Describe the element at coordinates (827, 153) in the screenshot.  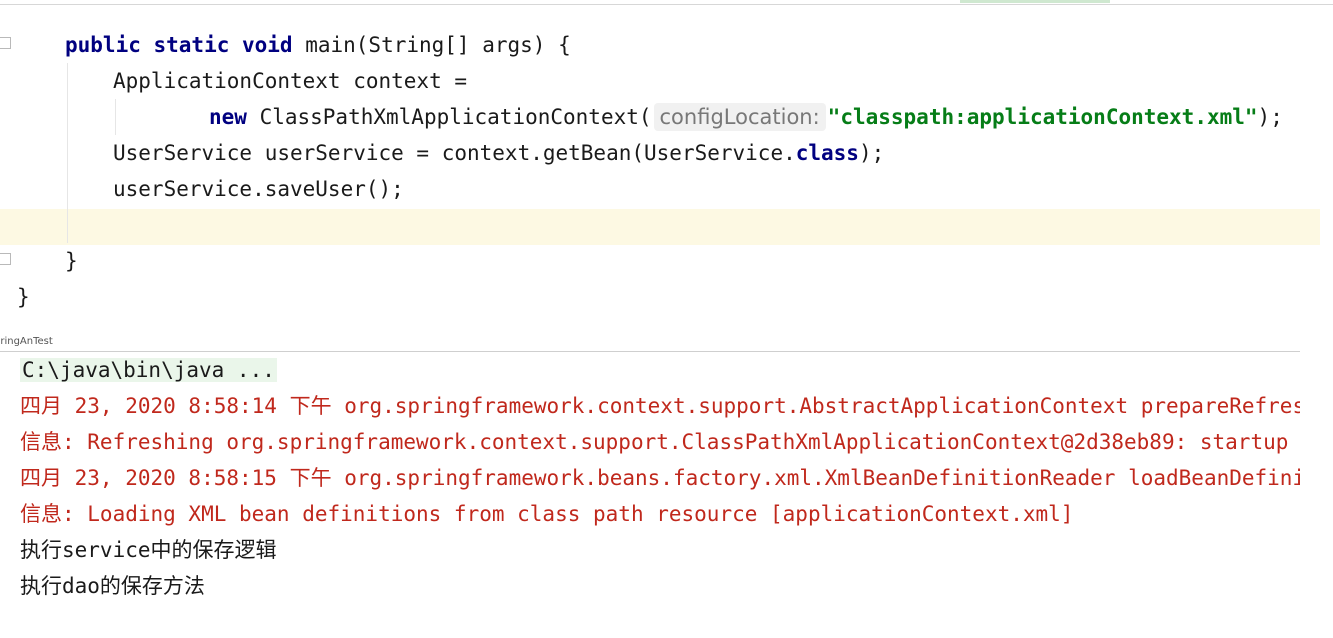
I see `code-token: class` at that location.